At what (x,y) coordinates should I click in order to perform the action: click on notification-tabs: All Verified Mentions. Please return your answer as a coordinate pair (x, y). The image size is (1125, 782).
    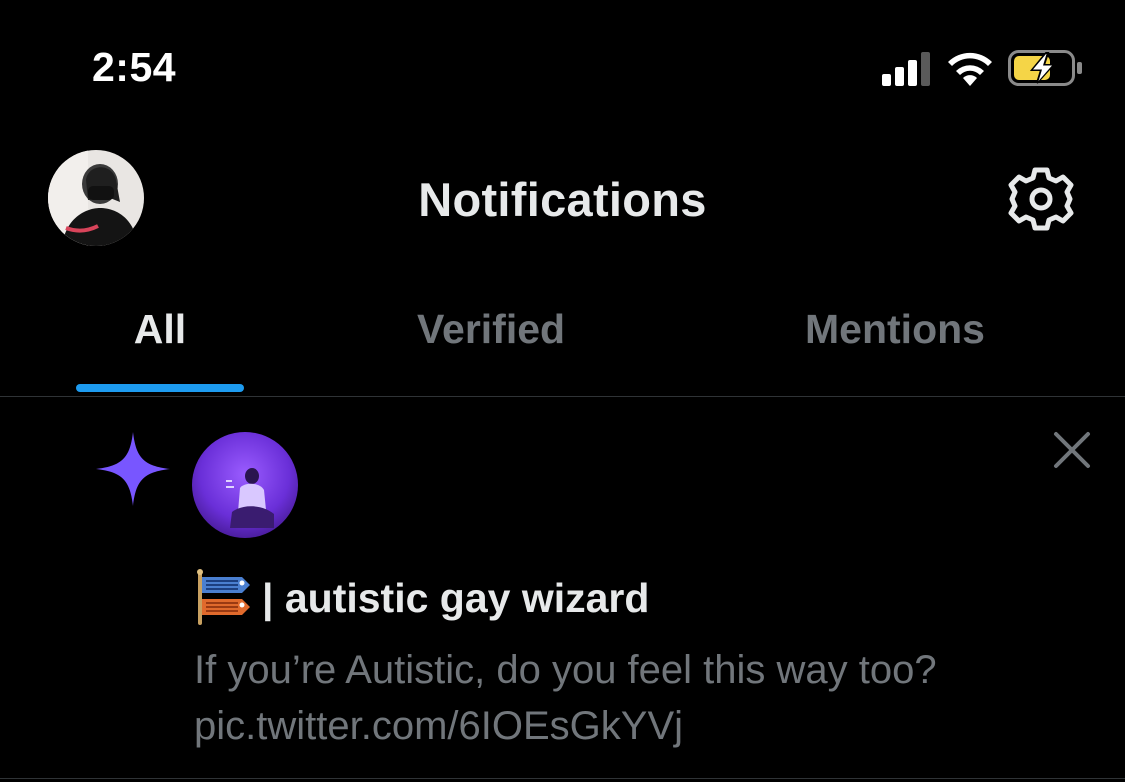
    Looking at the image, I should click on (562, 346).